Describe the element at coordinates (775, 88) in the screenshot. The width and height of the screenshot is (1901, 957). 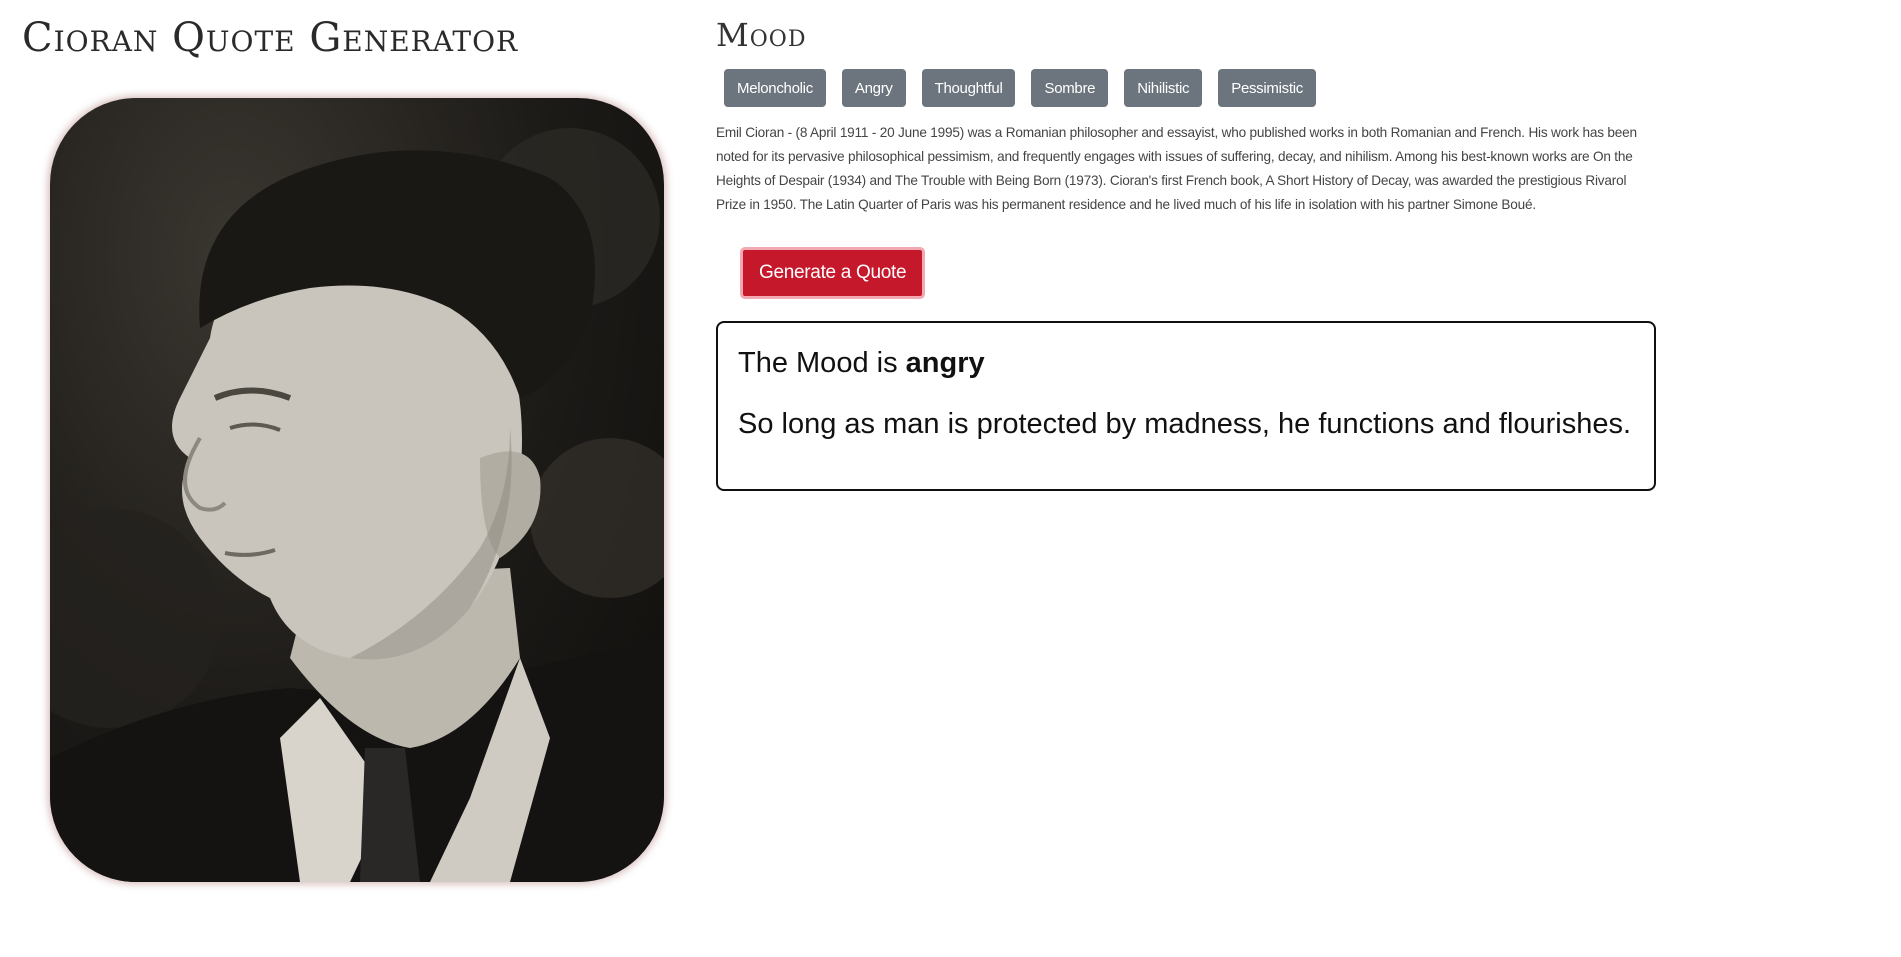
I see `mood-button-meloncholic: Meloncholic` at that location.